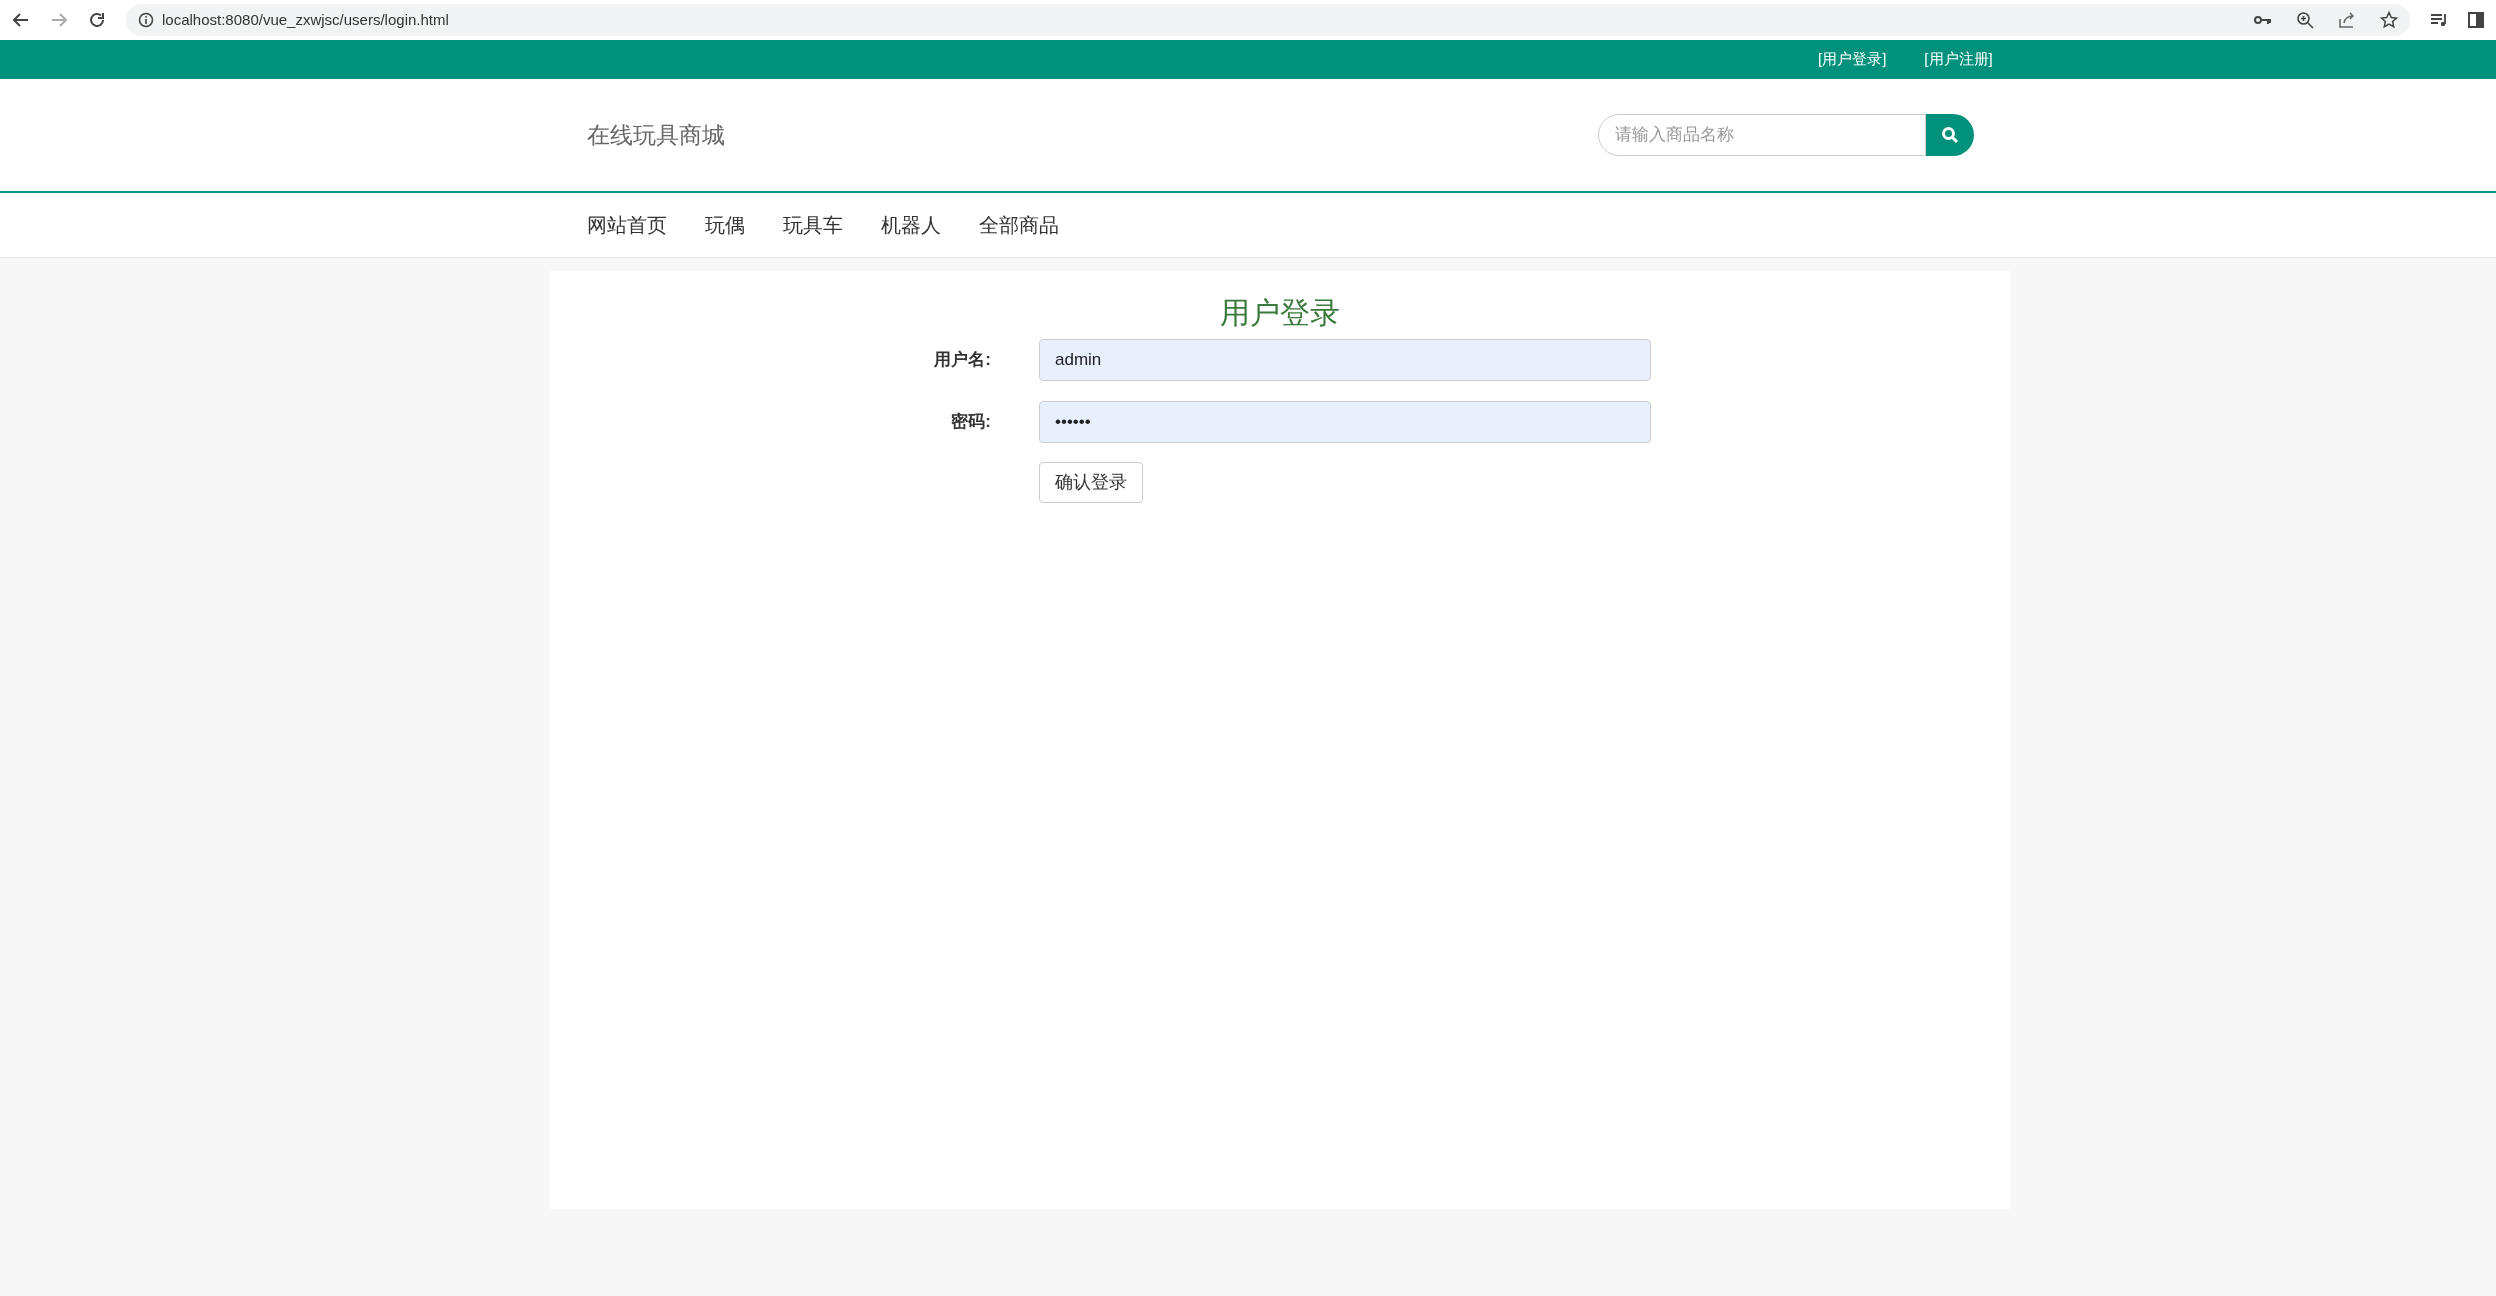 The height and width of the screenshot is (1296, 2496). I want to click on key-icon, so click(2263, 20).